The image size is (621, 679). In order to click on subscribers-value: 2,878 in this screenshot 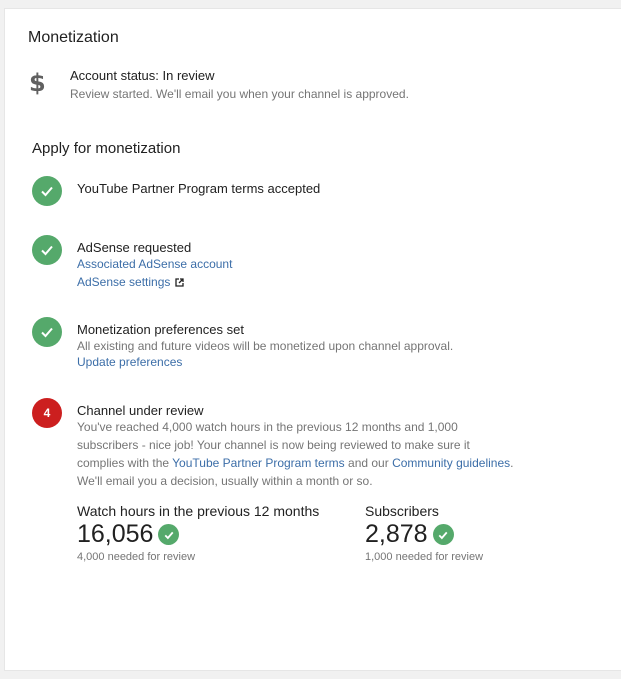, I will do `click(396, 534)`.